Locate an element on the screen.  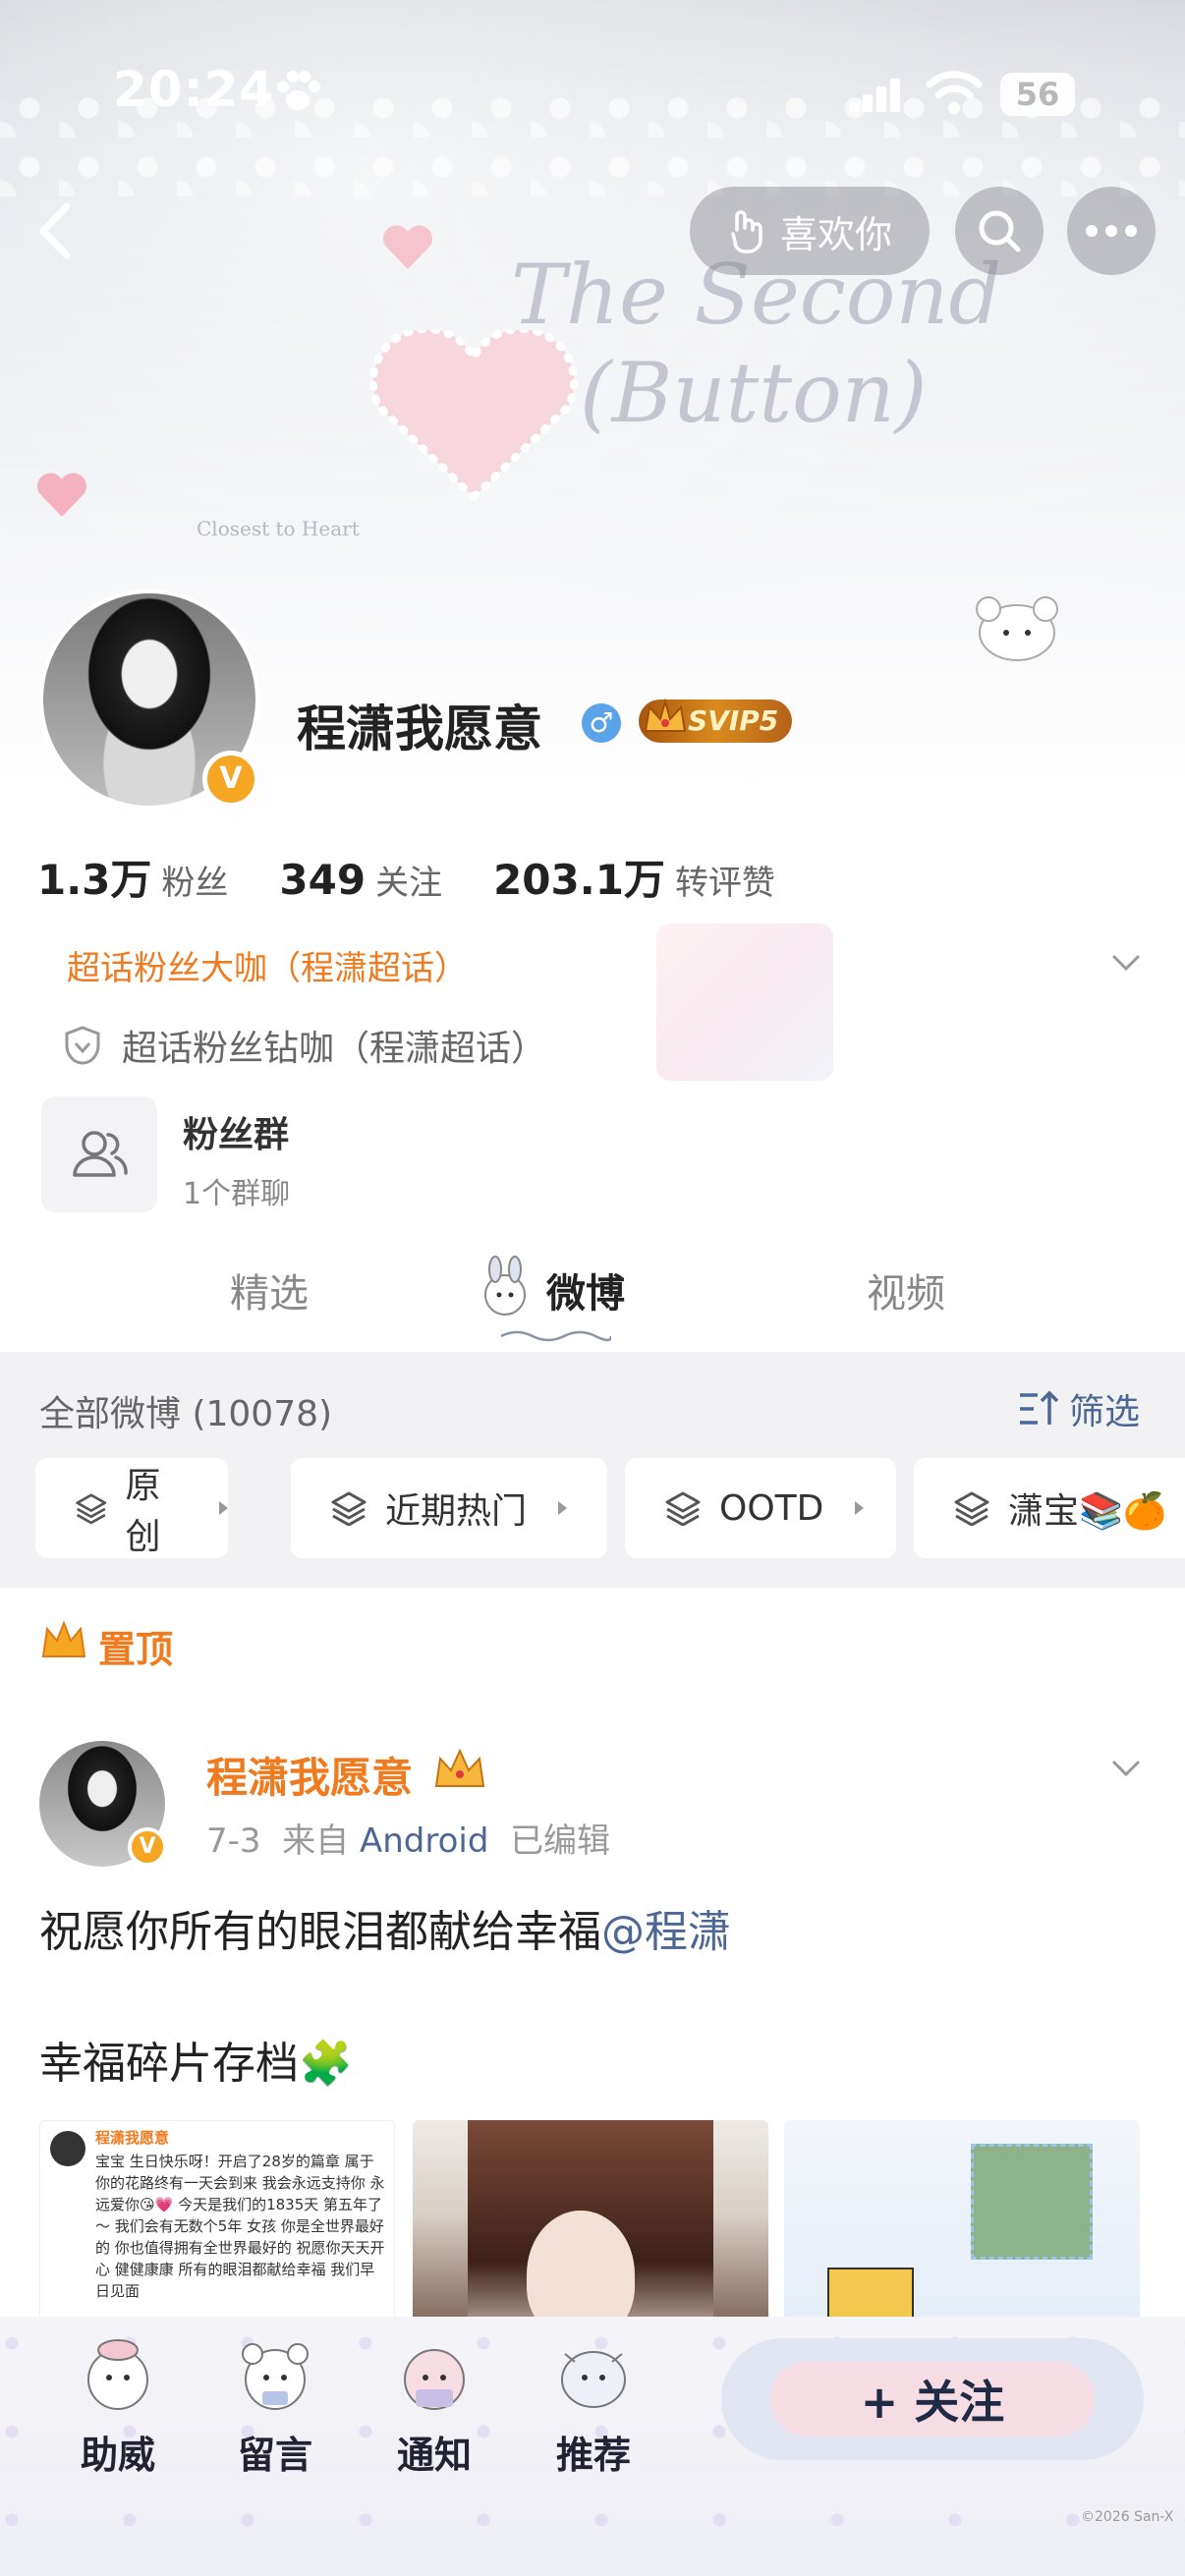
filter-button: 筛选 is located at coordinates (1079, 1408).